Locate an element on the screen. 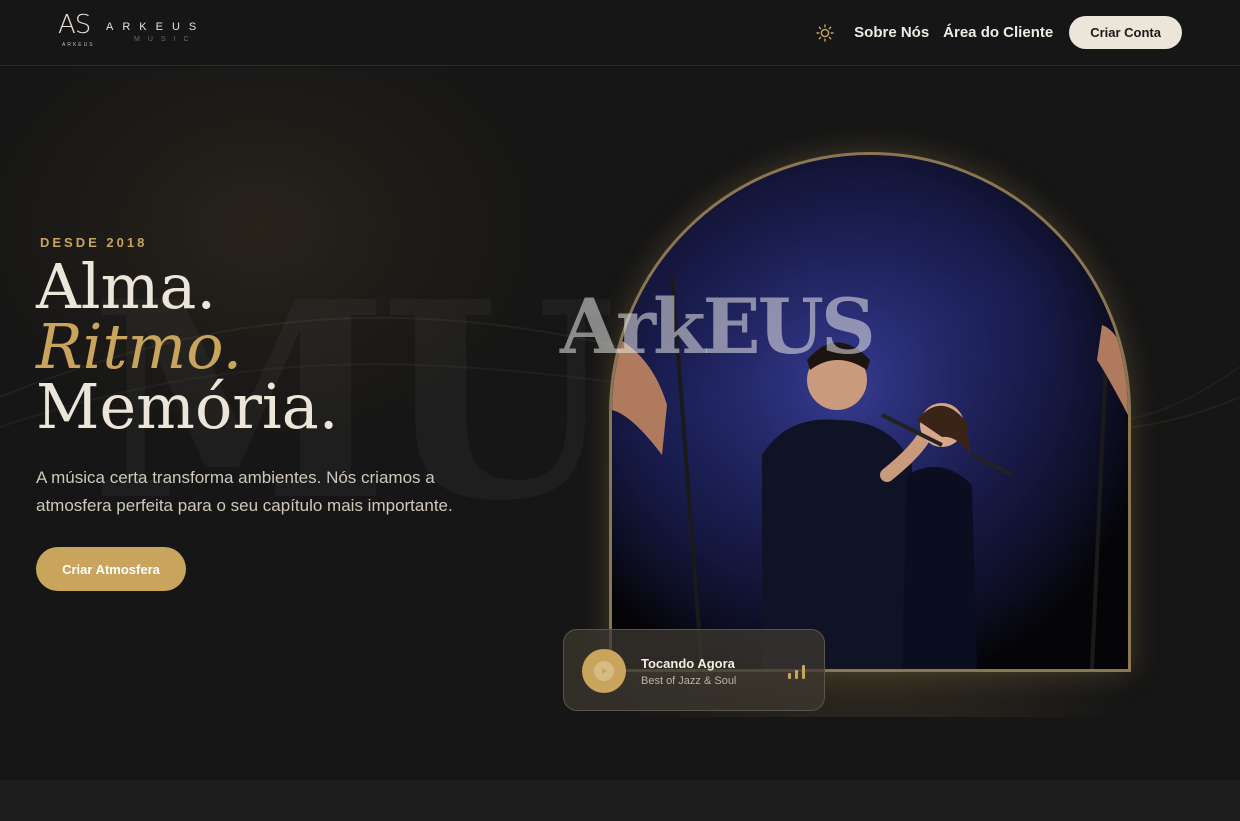 Image resolution: width=1240 pixels, height=821 pixels. nav-link-sobre-nos: Sobre Nós is located at coordinates (891, 32).